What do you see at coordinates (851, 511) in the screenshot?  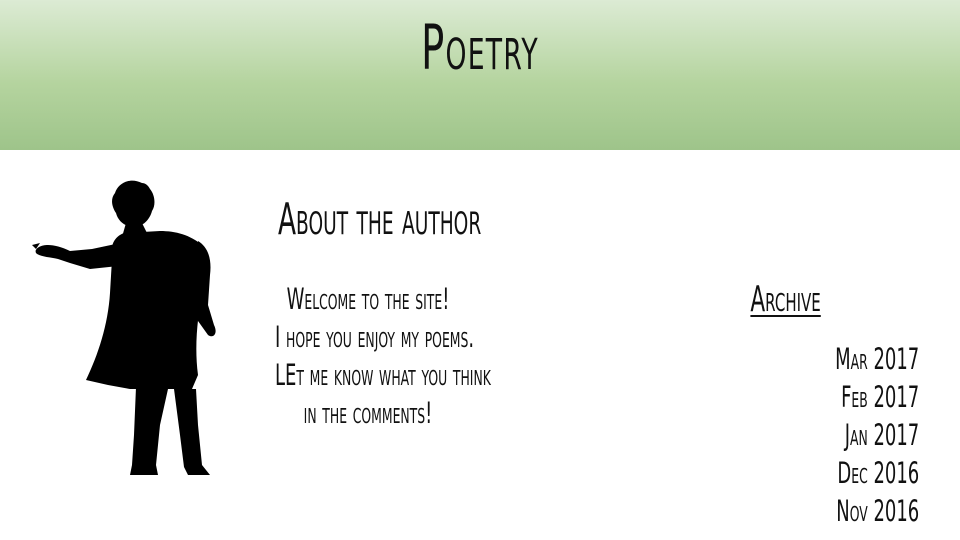 I see `archive-link-nov-2016: Nov 2016` at bounding box center [851, 511].